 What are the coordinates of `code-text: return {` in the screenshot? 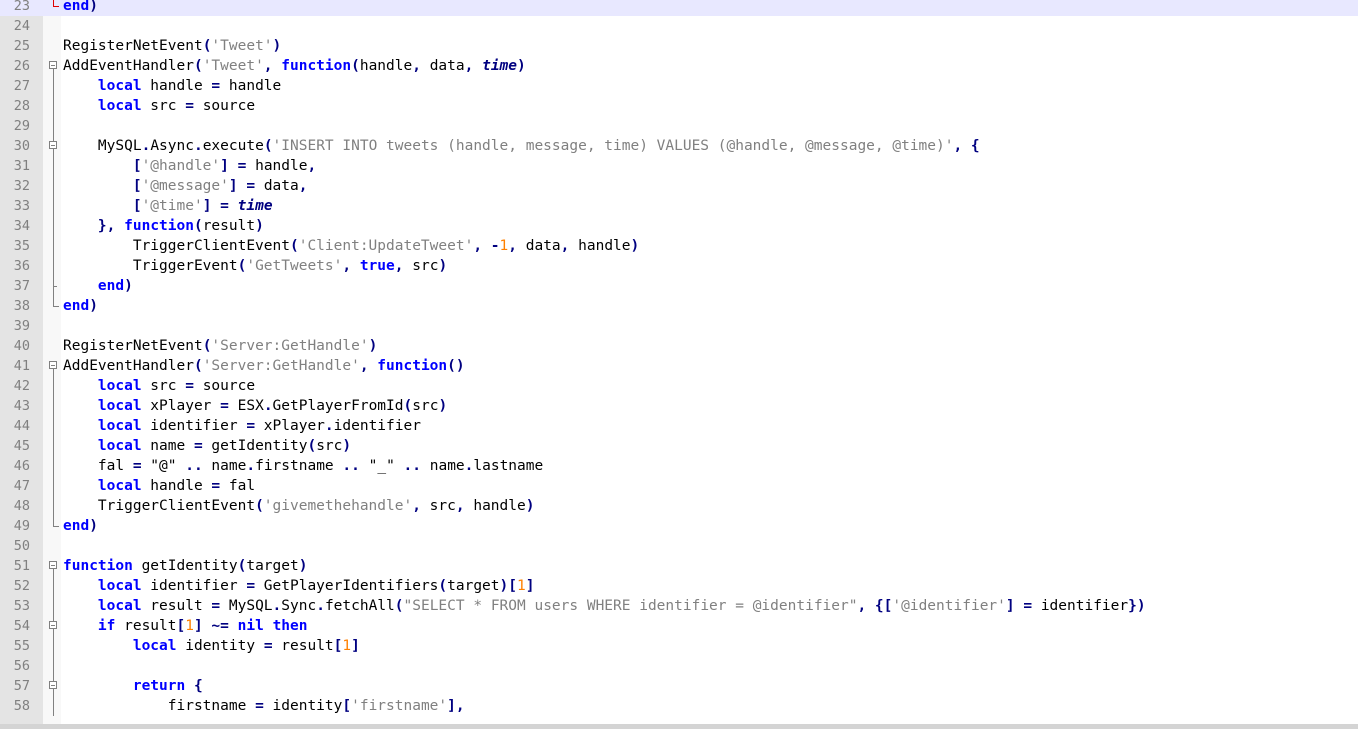 It's located at (133, 686).